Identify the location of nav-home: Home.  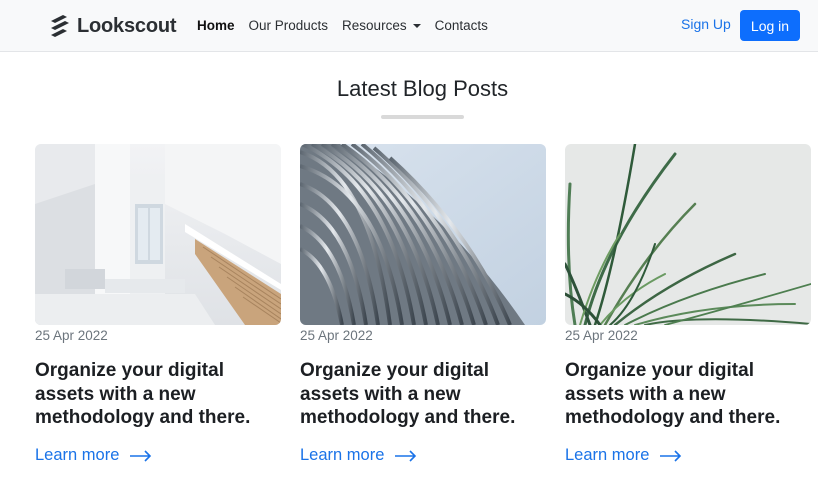
(216, 25).